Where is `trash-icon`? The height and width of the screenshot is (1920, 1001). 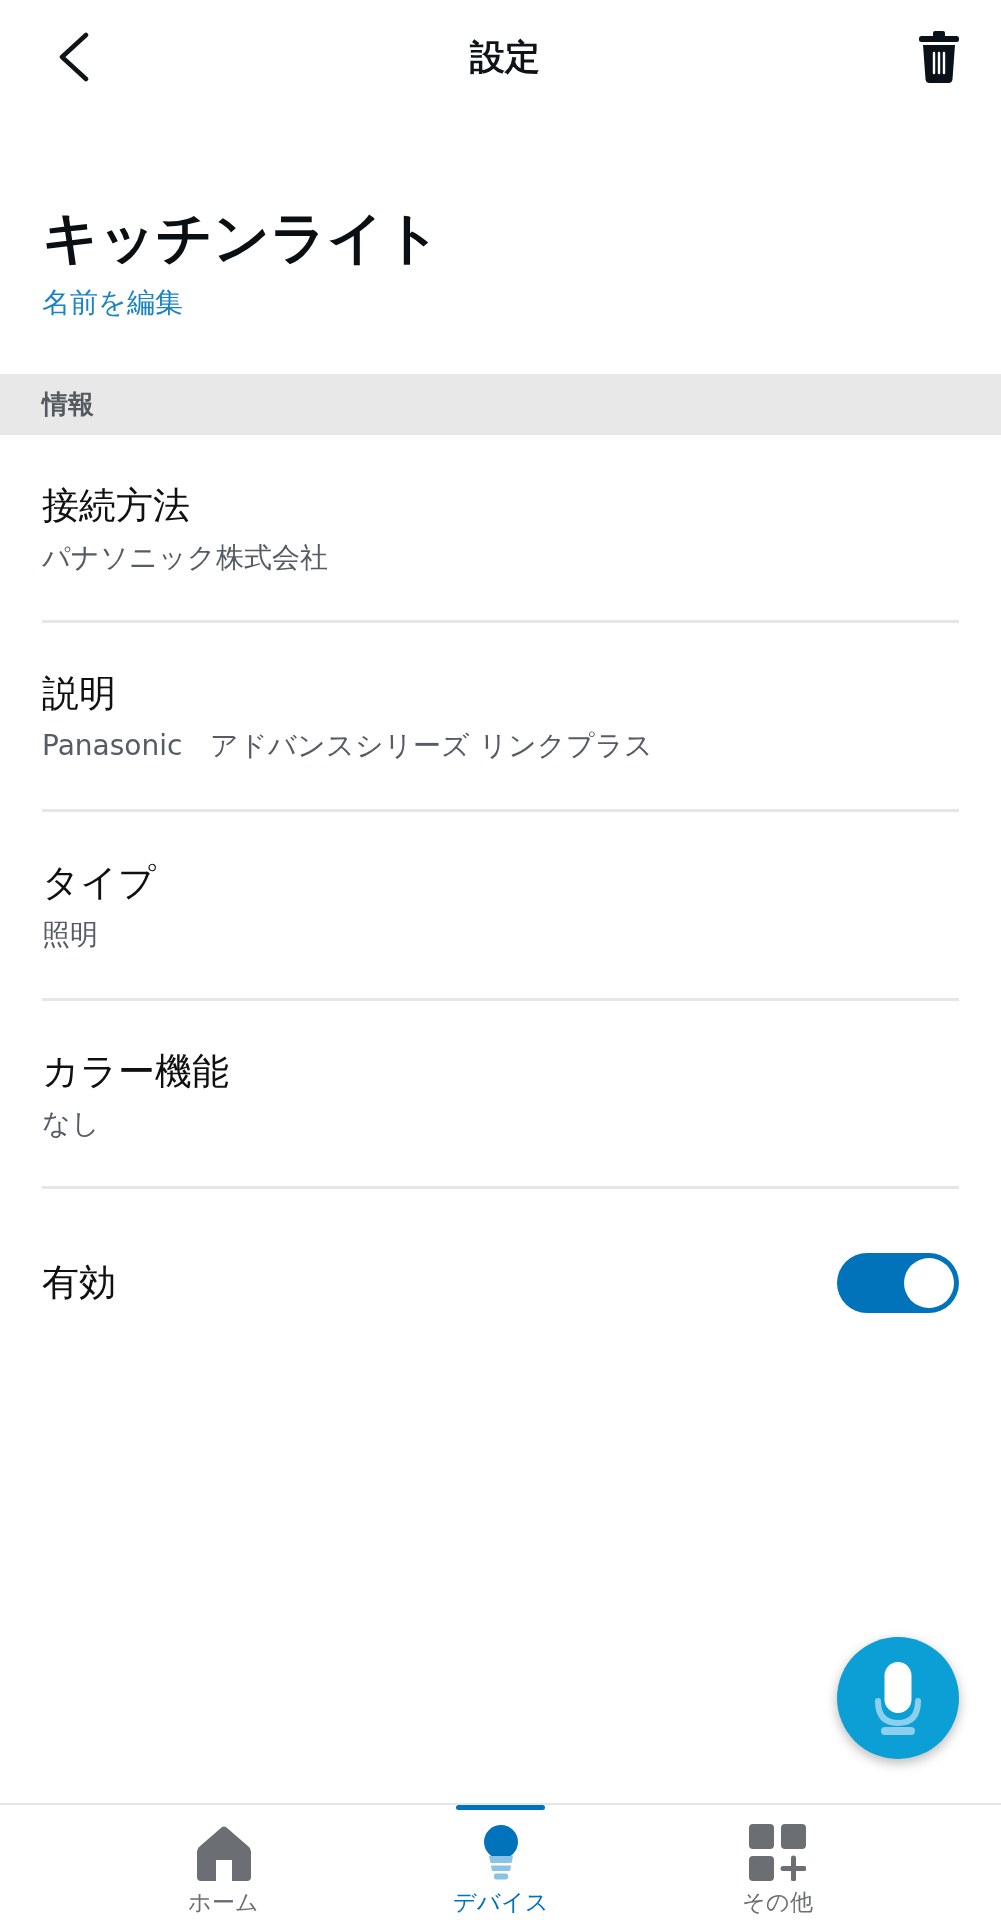 trash-icon is located at coordinates (939, 57).